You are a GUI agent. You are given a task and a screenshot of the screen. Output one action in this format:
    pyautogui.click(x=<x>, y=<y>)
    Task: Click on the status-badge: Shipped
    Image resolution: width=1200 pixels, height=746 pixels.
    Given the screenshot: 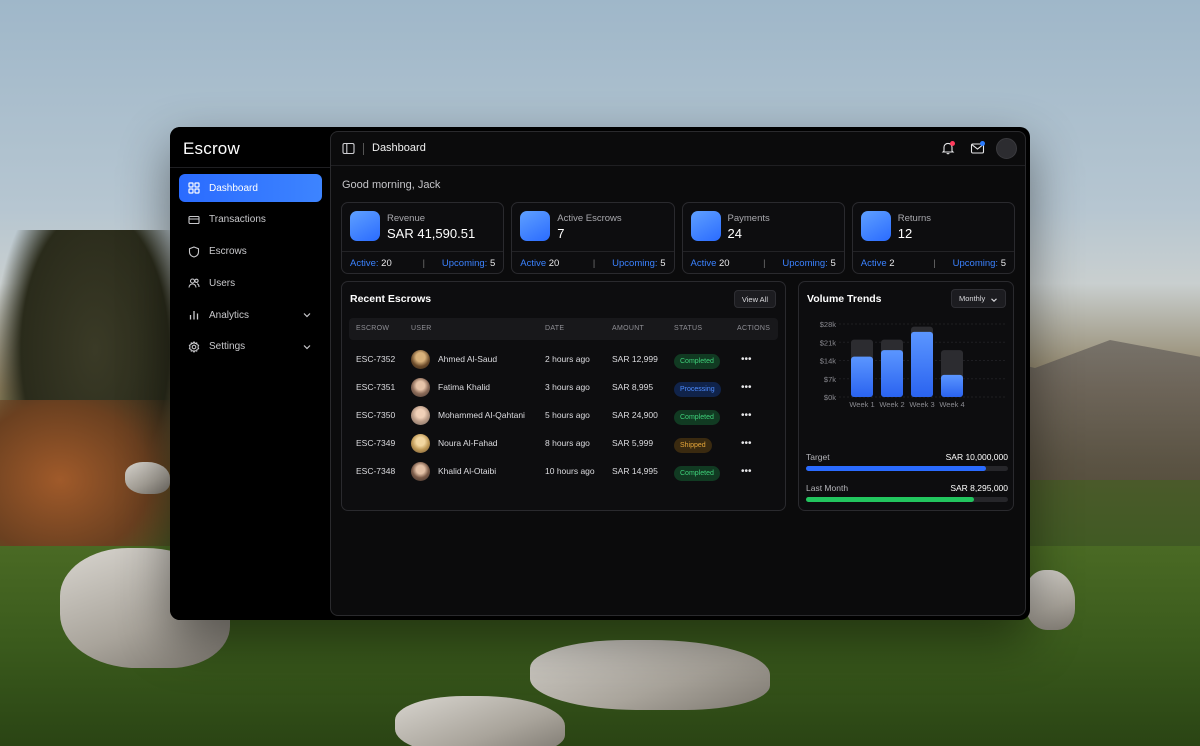 What is the action you would take?
    pyautogui.click(x=693, y=445)
    